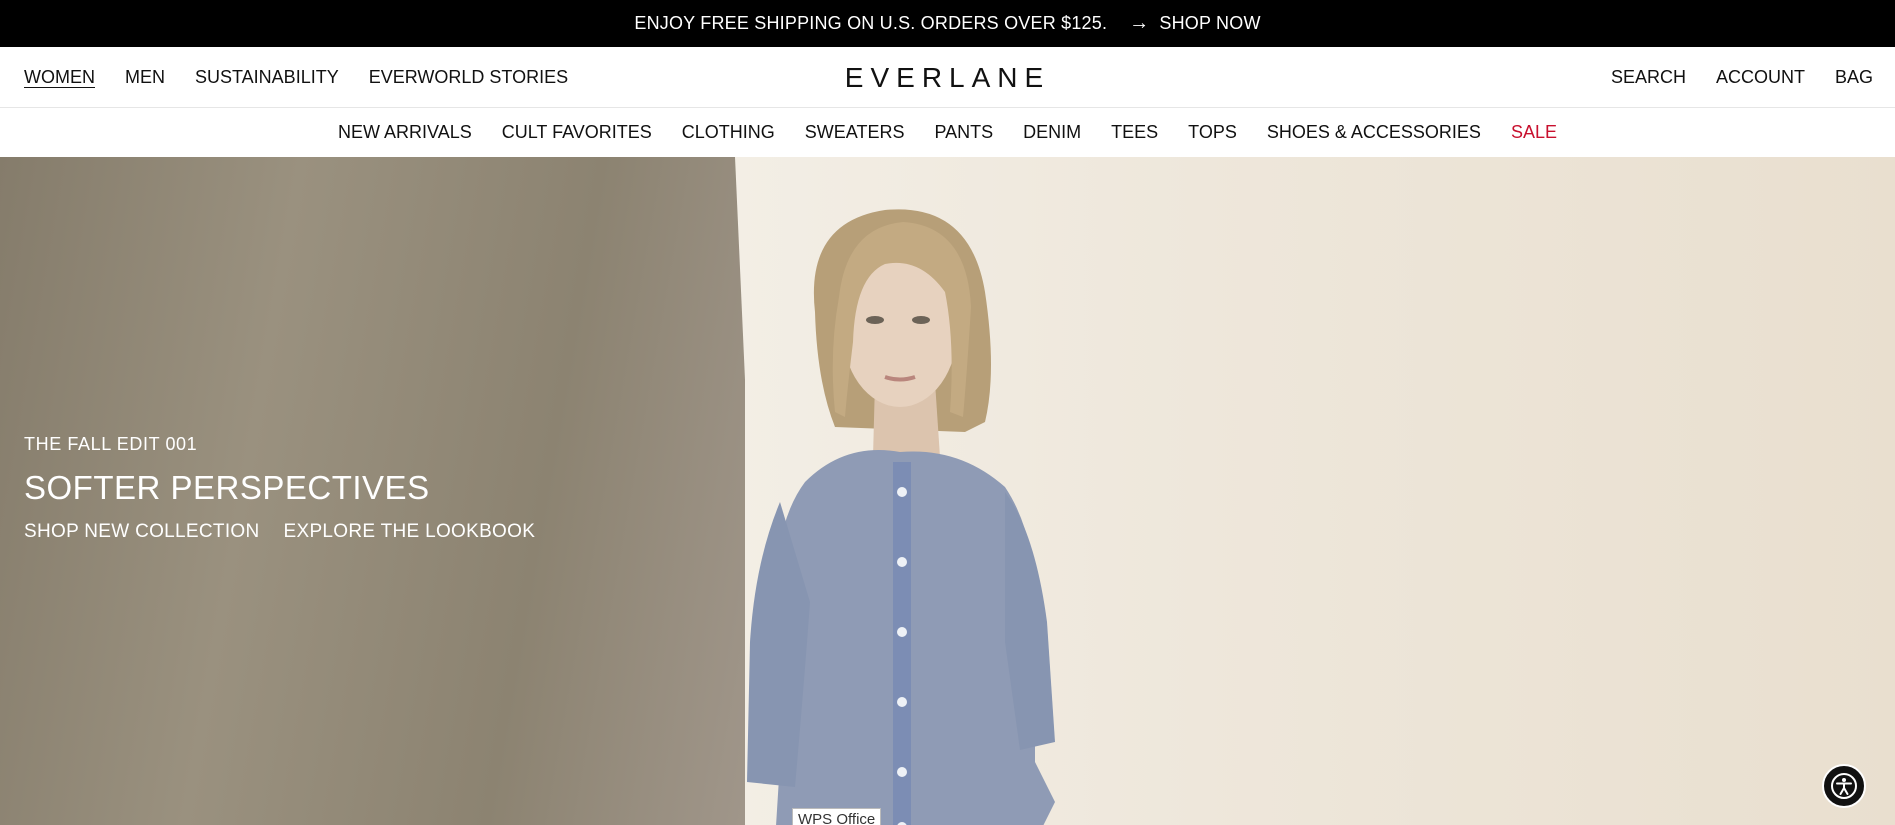  Describe the element at coordinates (145, 77) in the screenshot. I see `nav-link-men: MEN` at that location.